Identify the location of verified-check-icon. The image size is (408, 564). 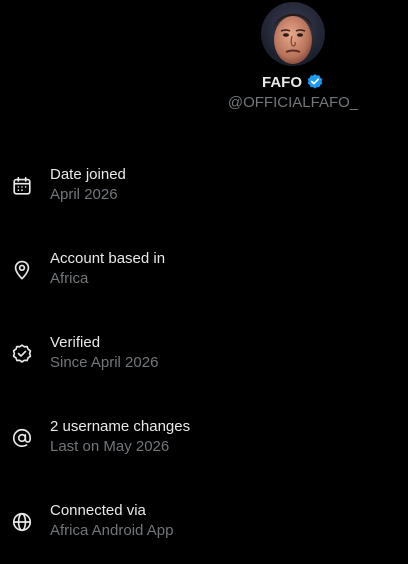
(22, 354).